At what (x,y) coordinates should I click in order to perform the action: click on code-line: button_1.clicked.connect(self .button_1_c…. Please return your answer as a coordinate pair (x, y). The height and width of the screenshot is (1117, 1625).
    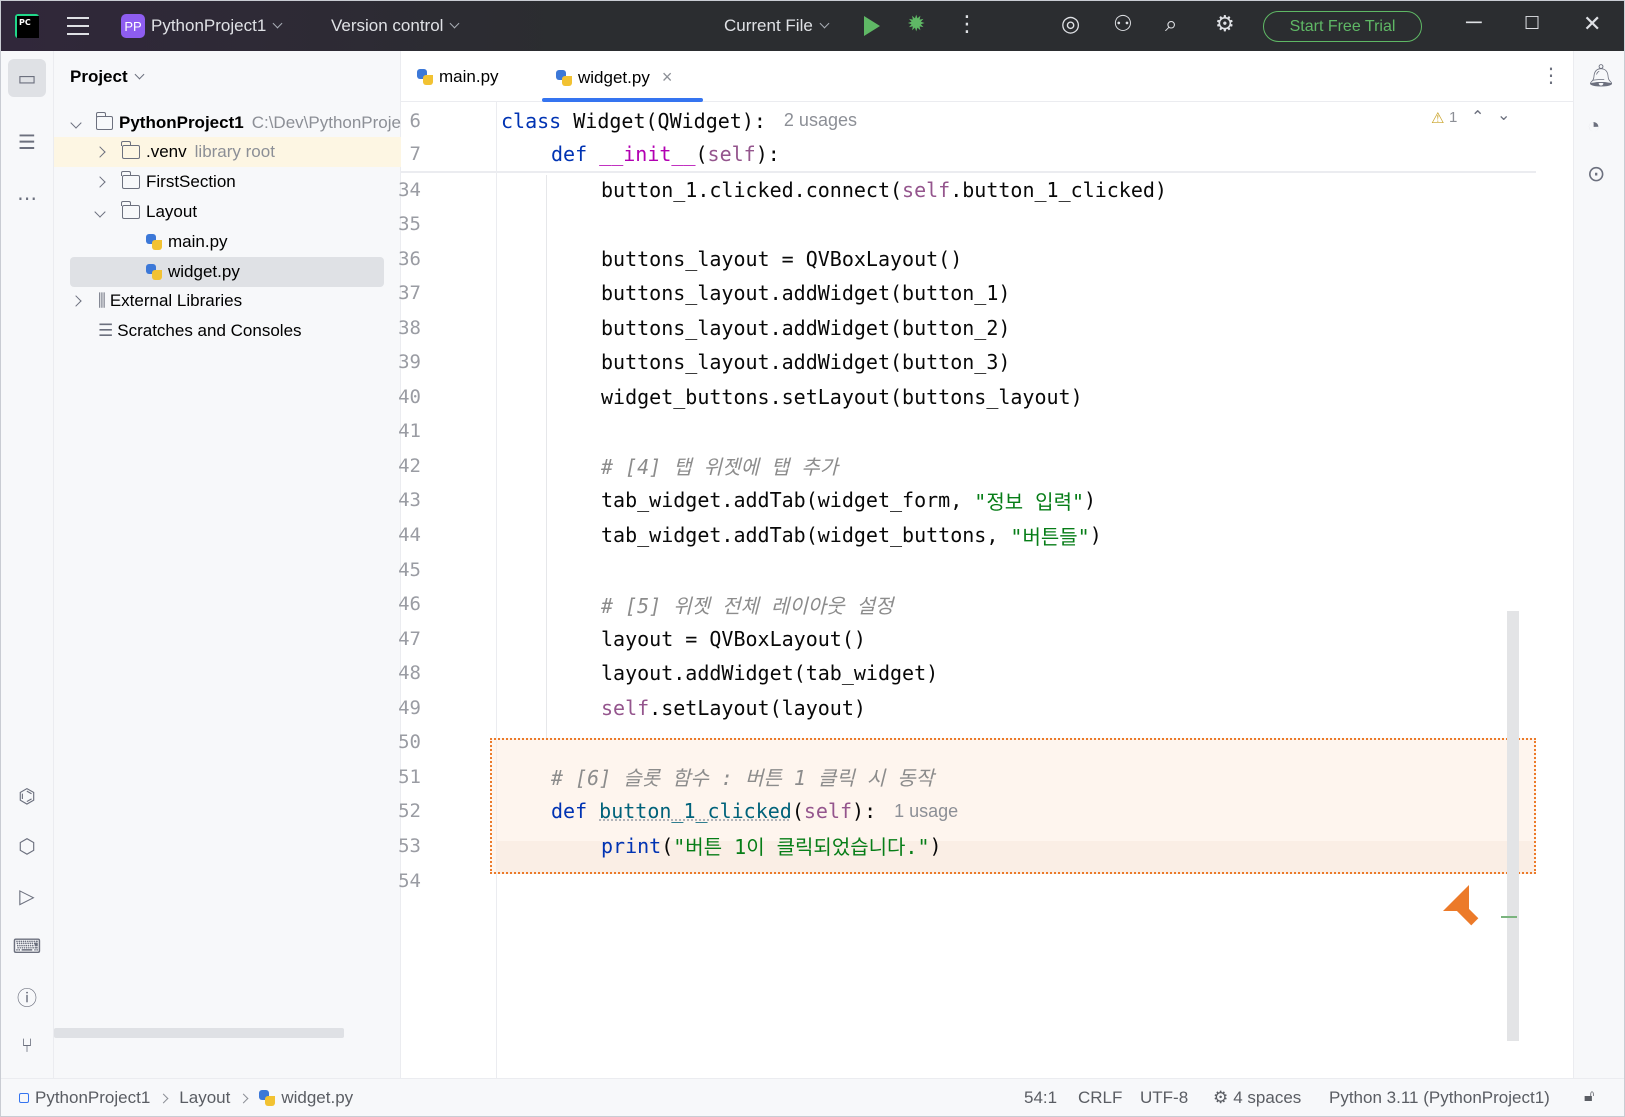
    Looking at the image, I should click on (884, 189).